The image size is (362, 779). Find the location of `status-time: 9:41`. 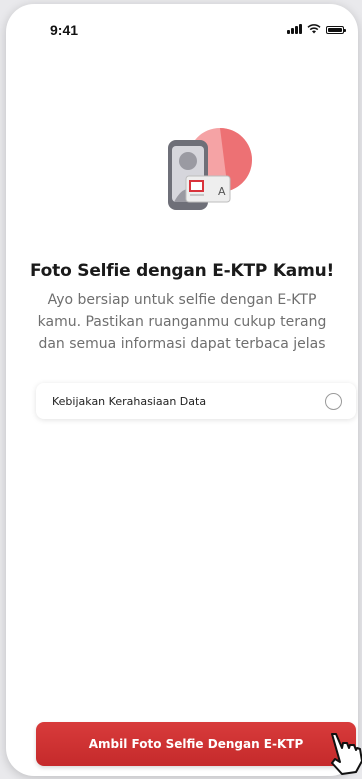

status-time: 9:41 is located at coordinates (64, 30).